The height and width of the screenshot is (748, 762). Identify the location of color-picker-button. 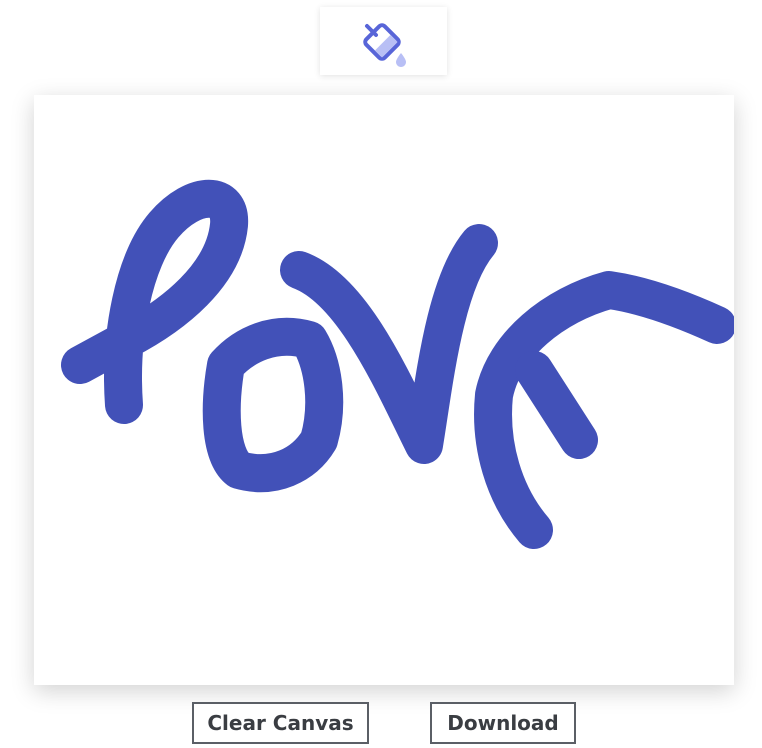
(383, 41).